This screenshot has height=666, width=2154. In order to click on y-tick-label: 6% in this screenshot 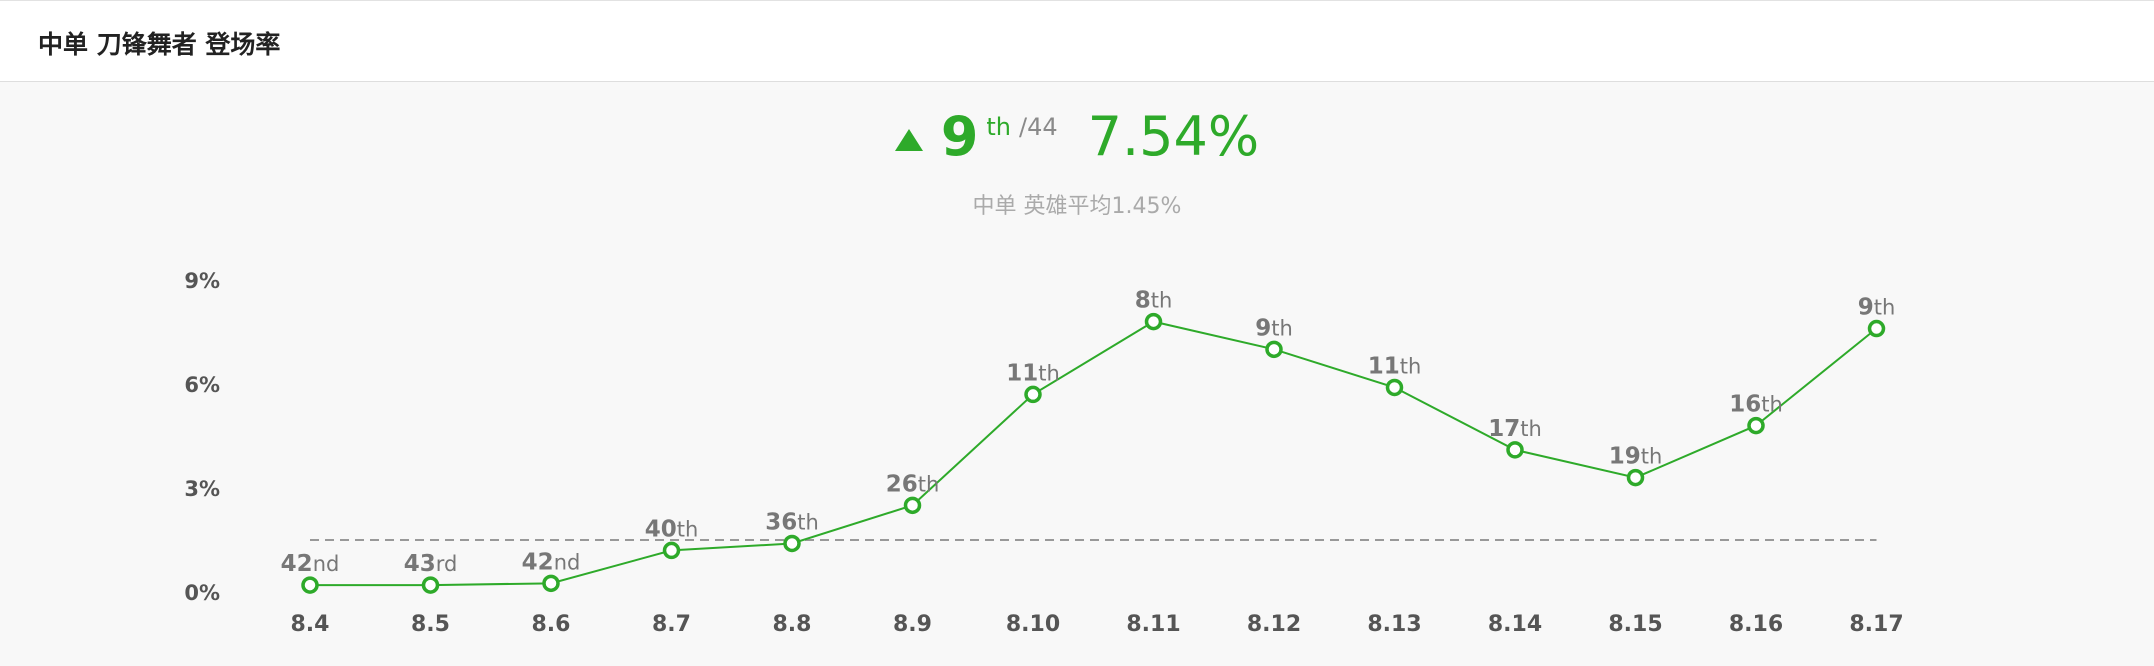, I will do `click(202, 385)`.